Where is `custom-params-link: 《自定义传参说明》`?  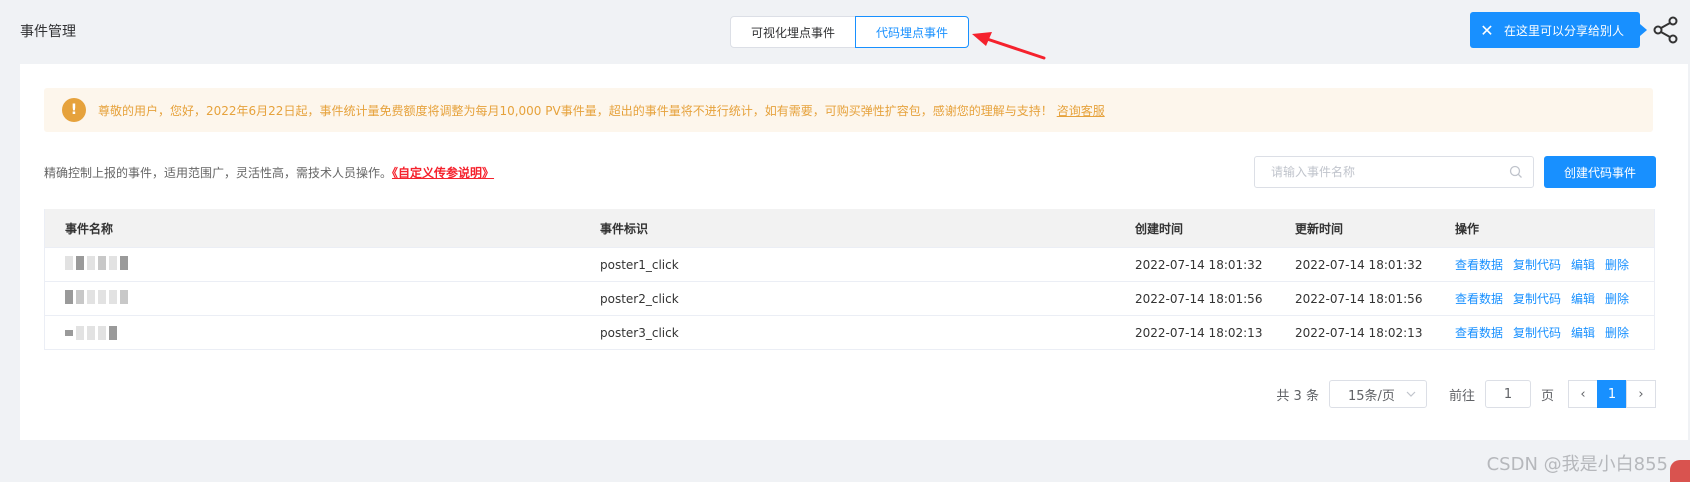 custom-params-link: 《自定义传参说明》 is located at coordinates (443, 173).